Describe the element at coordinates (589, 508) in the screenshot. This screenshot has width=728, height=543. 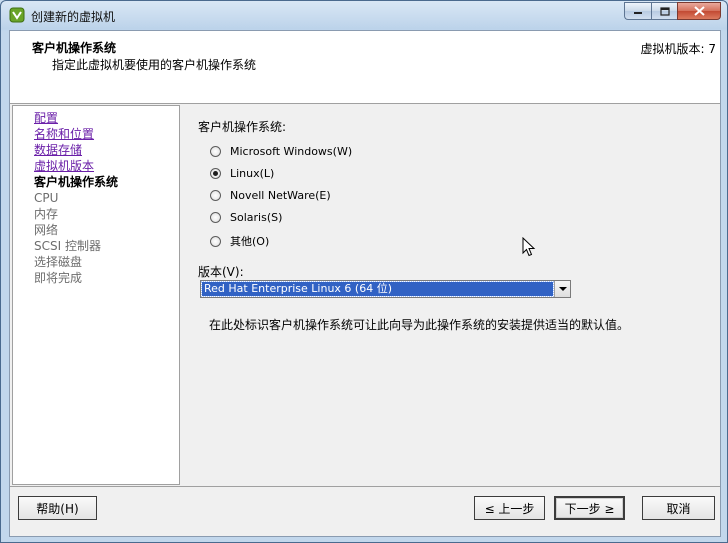
I see `next-button: 下一步 ≥` at that location.